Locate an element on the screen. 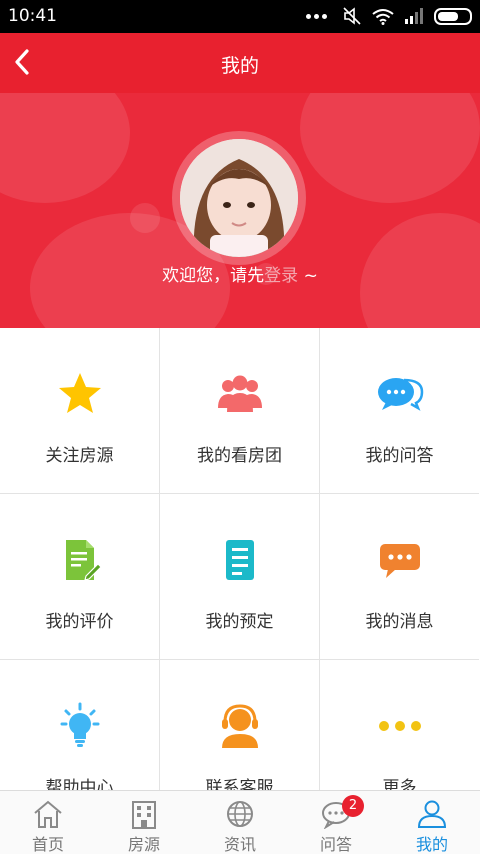  lightbulb-icon is located at coordinates (79, 724).